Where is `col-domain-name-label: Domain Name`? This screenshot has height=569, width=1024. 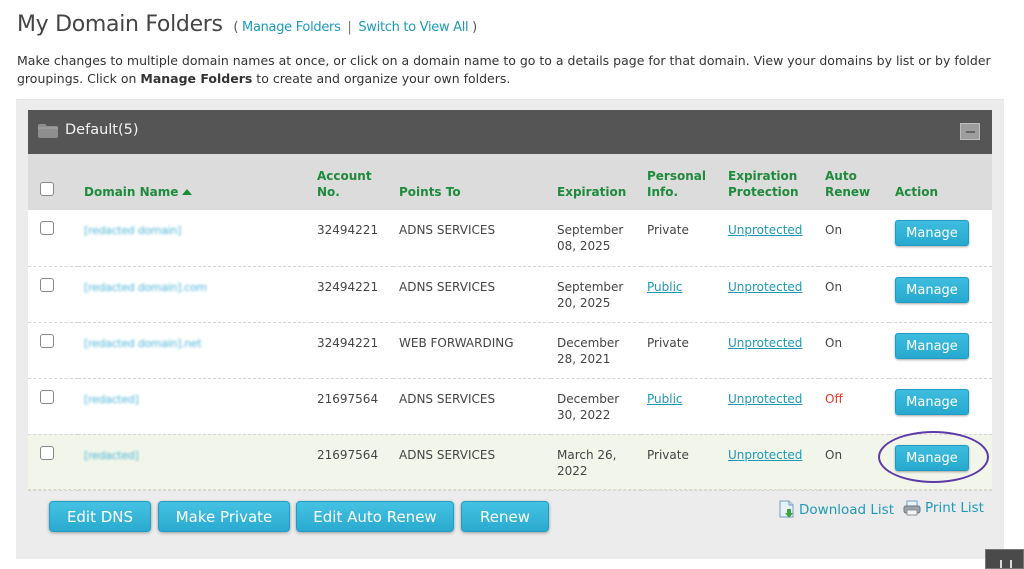
col-domain-name-label: Domain Name is located at coordinates (131, 192).